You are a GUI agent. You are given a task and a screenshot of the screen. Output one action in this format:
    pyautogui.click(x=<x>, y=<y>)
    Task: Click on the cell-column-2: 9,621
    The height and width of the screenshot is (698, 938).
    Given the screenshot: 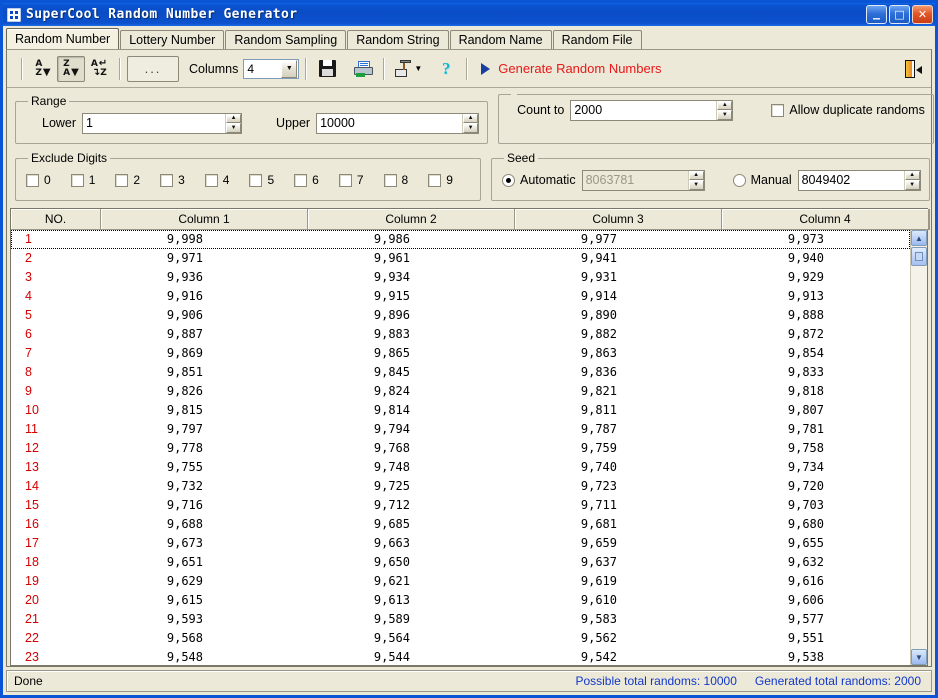 What is the action you would take?
    pyautogui.click(x=411, y=581)
    